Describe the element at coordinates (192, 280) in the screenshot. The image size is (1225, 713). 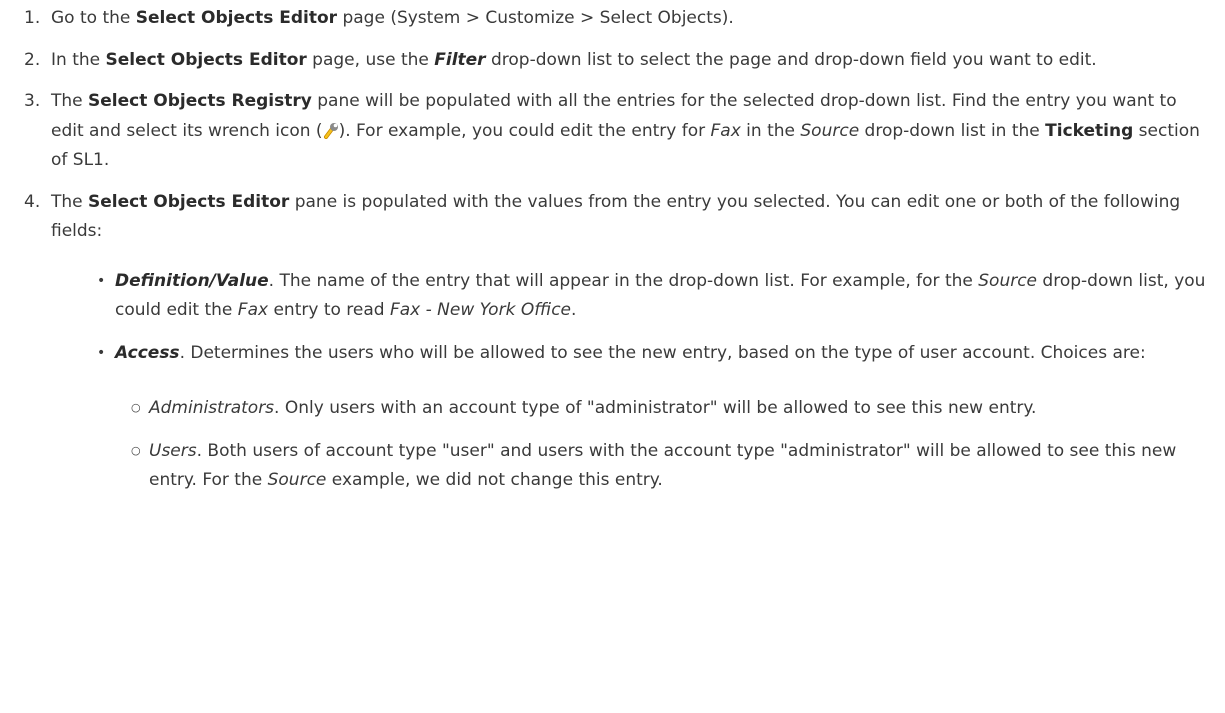
I see `field-term: Definition/Value` at that location.